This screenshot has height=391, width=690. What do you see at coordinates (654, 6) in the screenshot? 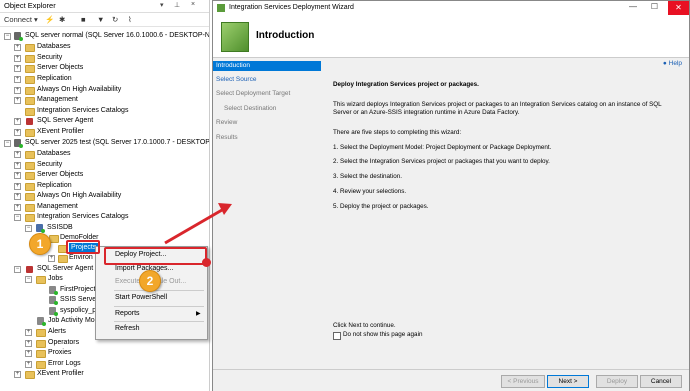
I see `maximize-icon: ☐` at bounding box center [654, 6].